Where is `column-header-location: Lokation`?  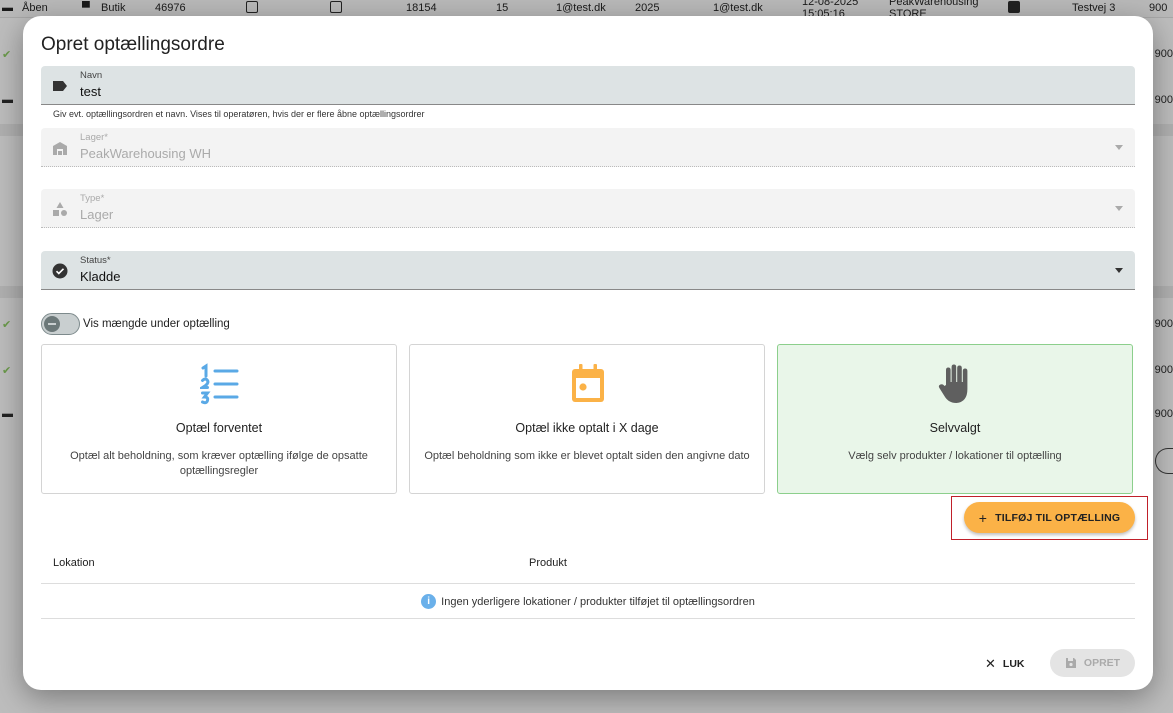 column-header-location: Lokation is located at coordinates (74, 563).